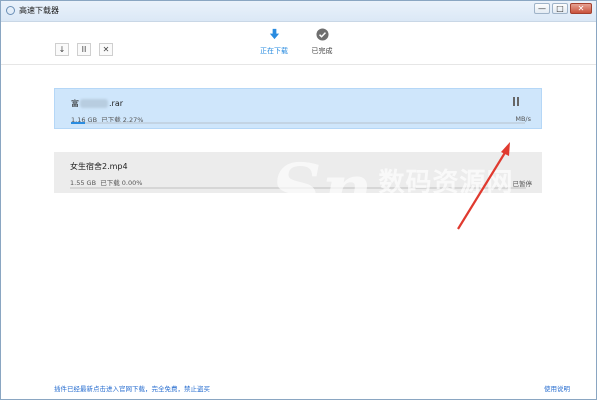  Describe the element at coordinates (557, 388) in the screenshot. I see `help-link: 使用说明` at that location.